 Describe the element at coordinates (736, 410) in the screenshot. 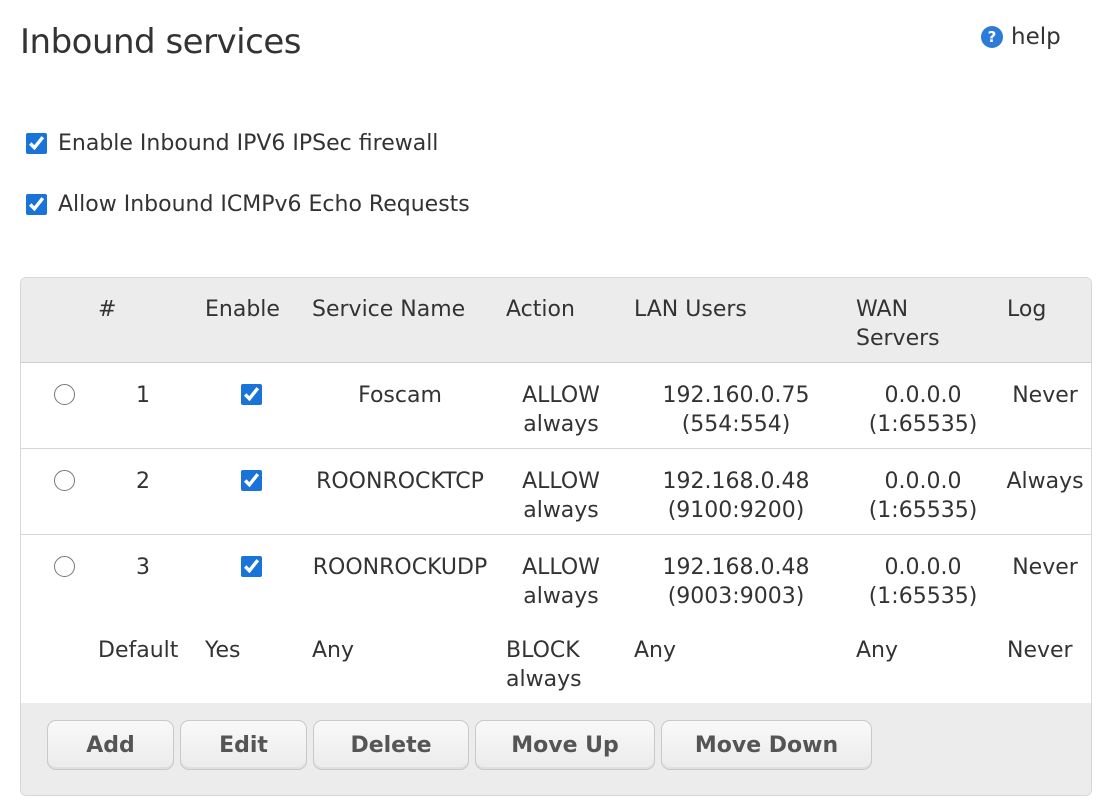

I see `row-lan-users: 192.160.0.75 (554:554)` at that location.